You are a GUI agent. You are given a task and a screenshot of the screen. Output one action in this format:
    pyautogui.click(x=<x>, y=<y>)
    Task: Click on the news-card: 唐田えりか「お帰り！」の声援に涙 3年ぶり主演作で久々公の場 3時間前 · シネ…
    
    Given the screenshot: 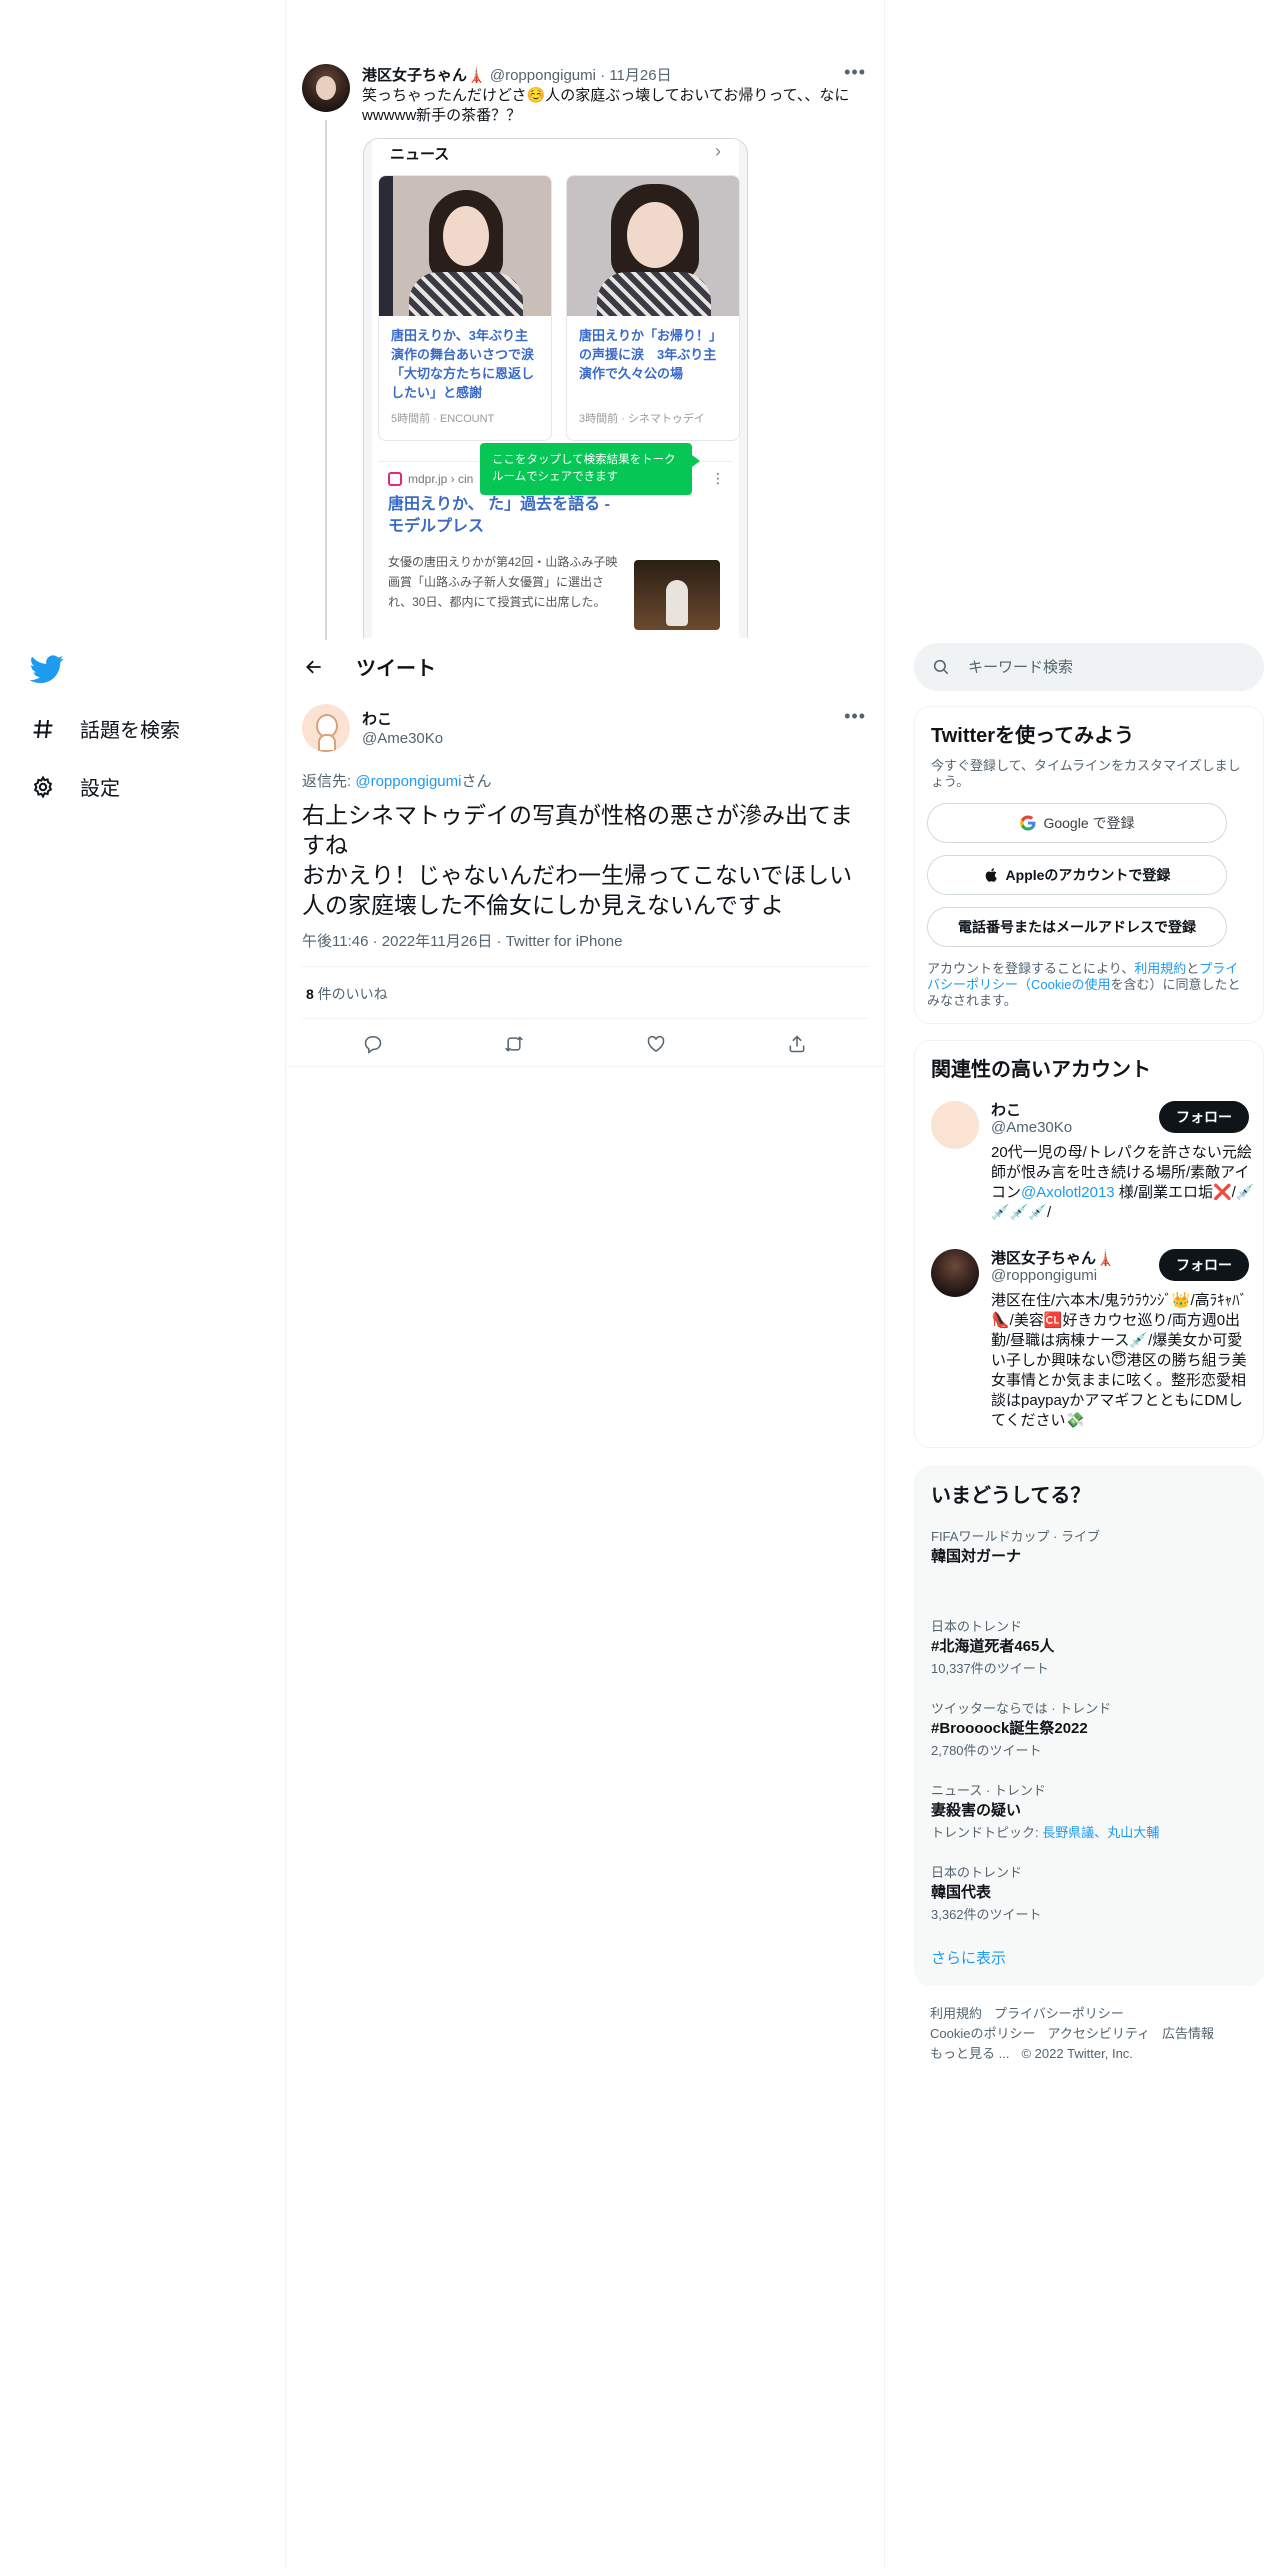 What is the action you would take?
    pyautogui.click(x=653, y=308)
    